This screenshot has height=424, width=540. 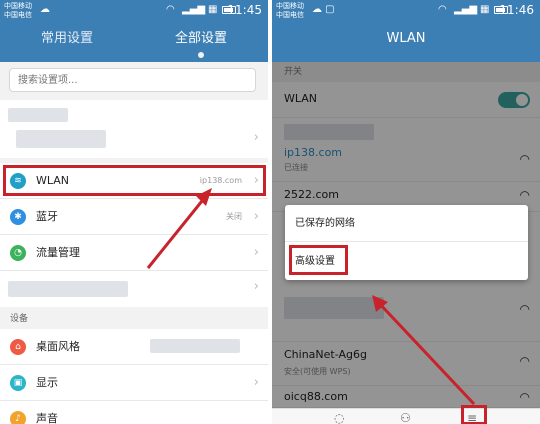 What do you see at coordinates (134, 289) in the screenshot?
I see `blurred-row: ›` at bounding box center [134, 289].